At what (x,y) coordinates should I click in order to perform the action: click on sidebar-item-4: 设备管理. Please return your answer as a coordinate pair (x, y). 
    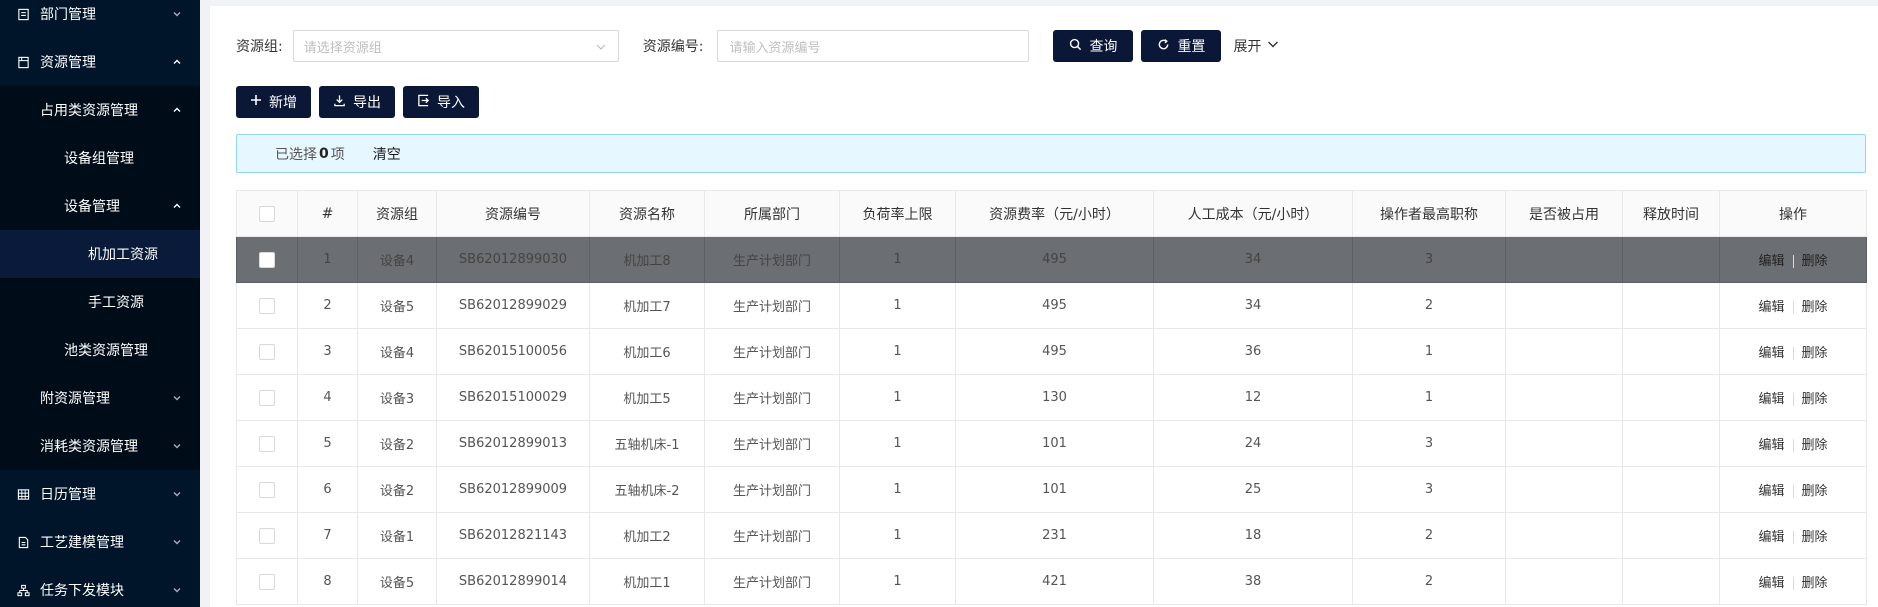
    Looking at the image, I should click on (100, 206).